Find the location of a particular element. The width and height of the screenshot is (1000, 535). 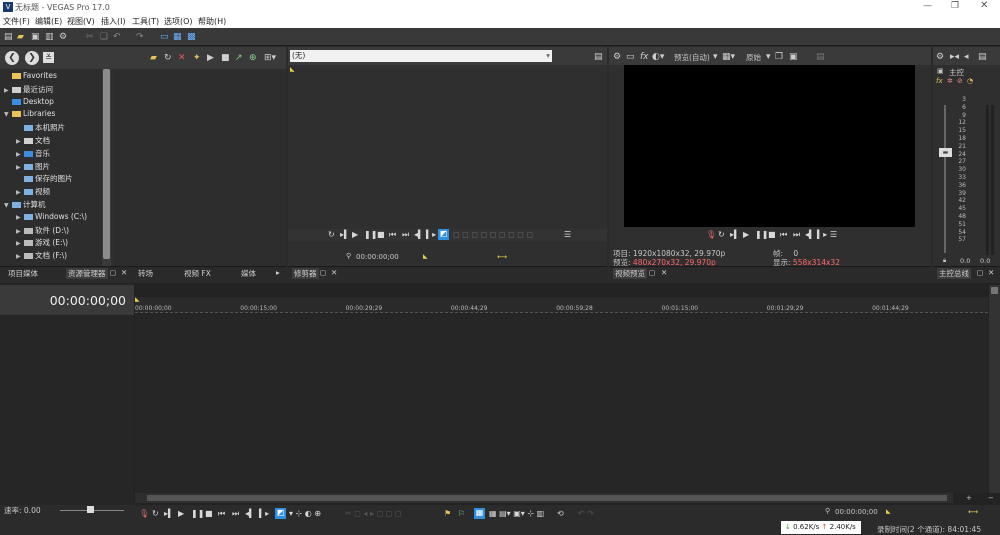

cut-icon: ✂ is located at coordinates (90, 37).